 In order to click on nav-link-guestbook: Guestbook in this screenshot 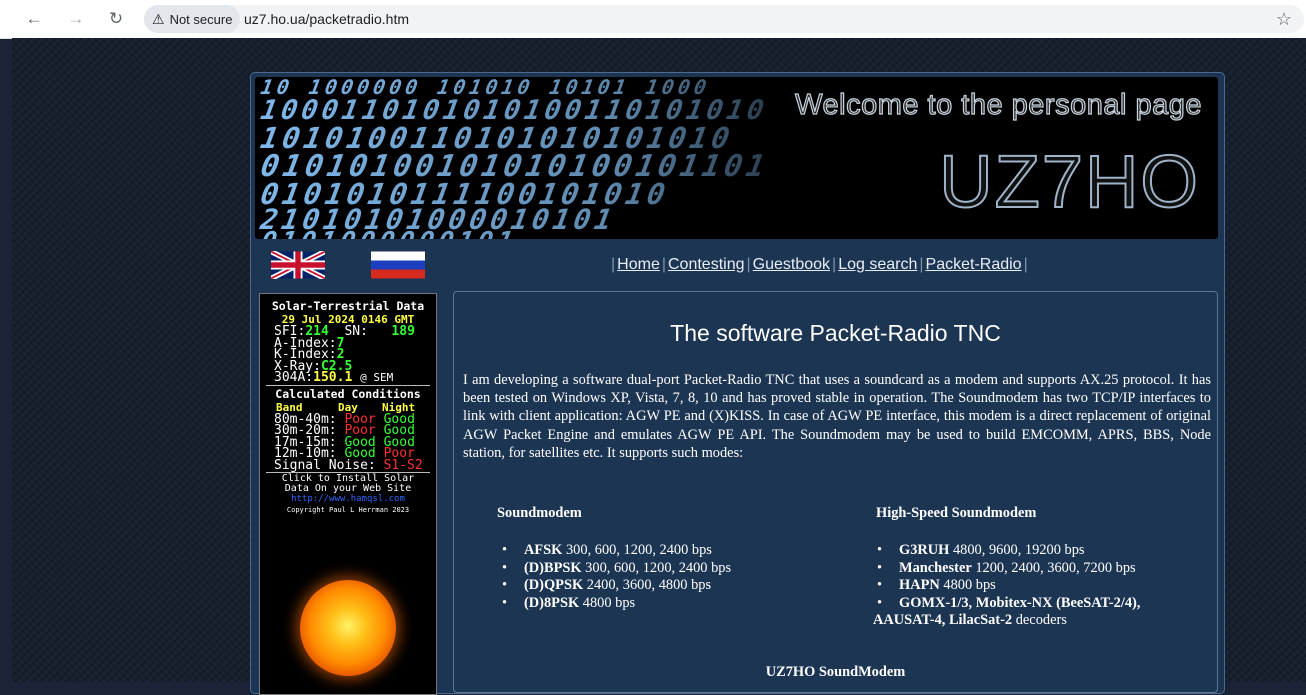, I will do `click(791, 264)`.